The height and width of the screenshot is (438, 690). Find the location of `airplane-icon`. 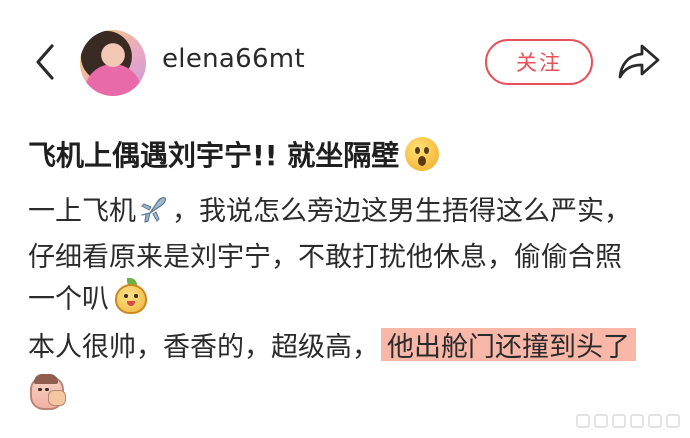

airplane-icon is located at coordinates (153, 209).